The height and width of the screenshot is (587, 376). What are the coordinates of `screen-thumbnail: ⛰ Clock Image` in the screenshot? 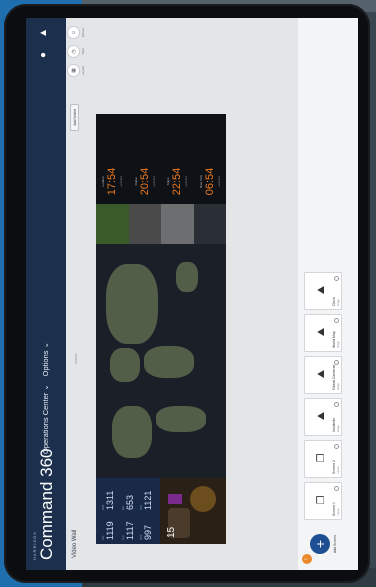 It's located at (323, 291).